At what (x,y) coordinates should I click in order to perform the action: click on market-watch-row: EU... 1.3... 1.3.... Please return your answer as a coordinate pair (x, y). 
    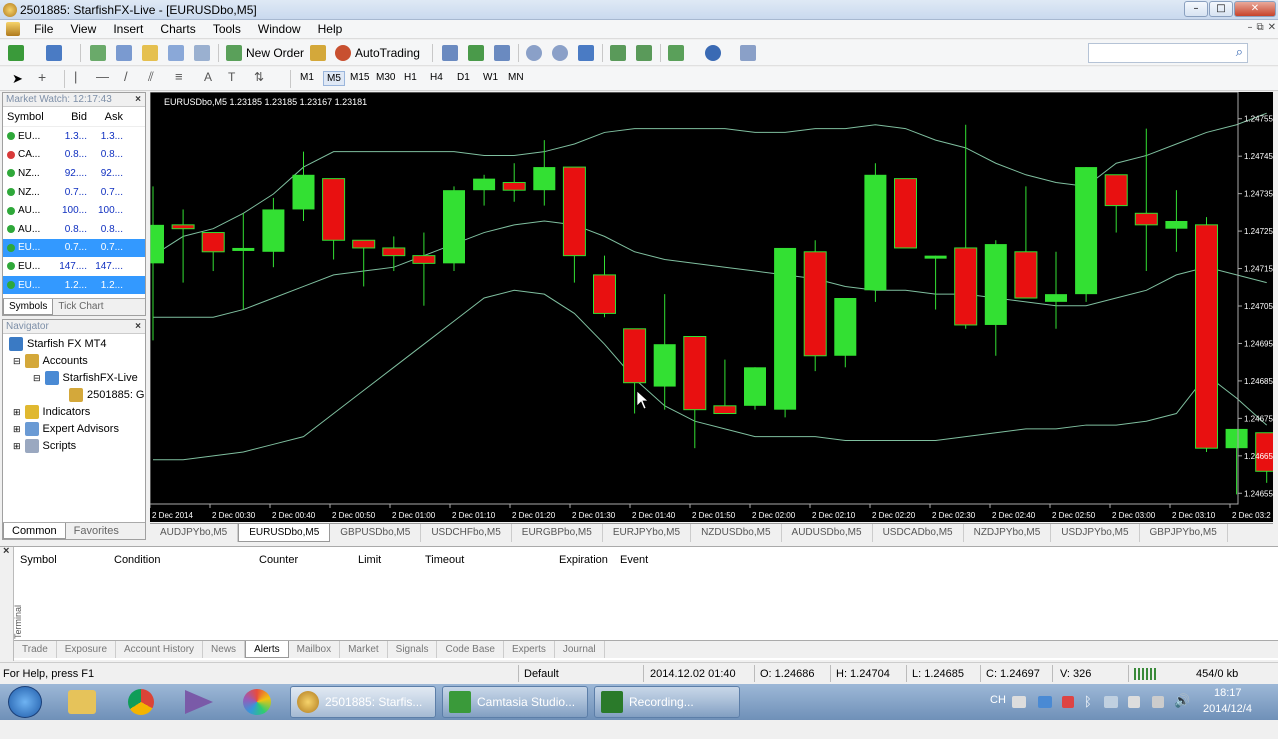
    Looking at the image, I should click on (74, 136).